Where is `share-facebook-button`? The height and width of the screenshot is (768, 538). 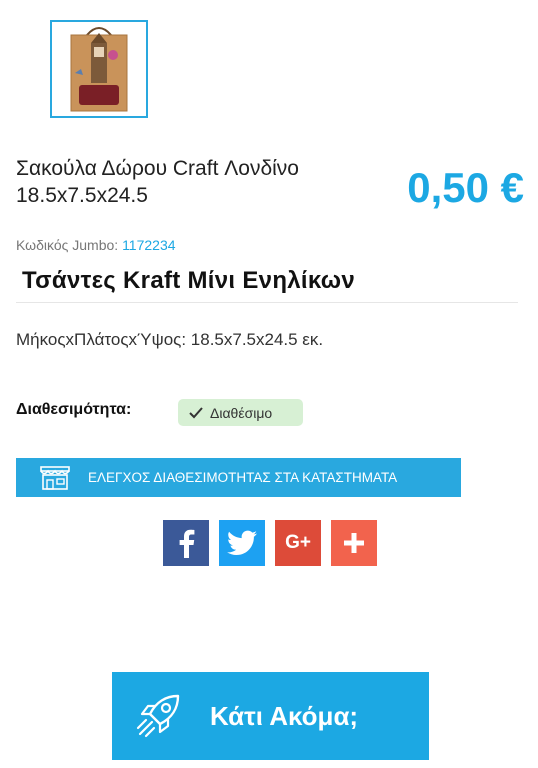 share-facebook-button is located at coordinates (186, 543).